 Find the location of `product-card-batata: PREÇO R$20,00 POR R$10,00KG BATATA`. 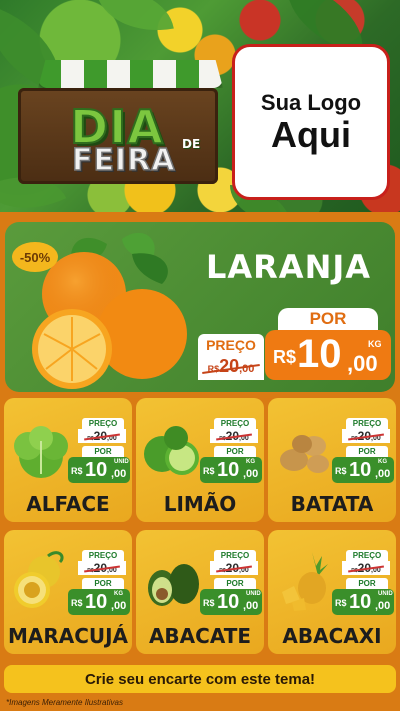

product-card-batata: PREÇO R$20,00 POR R$10,00KG BATATA is located at coordinates (332, 460).